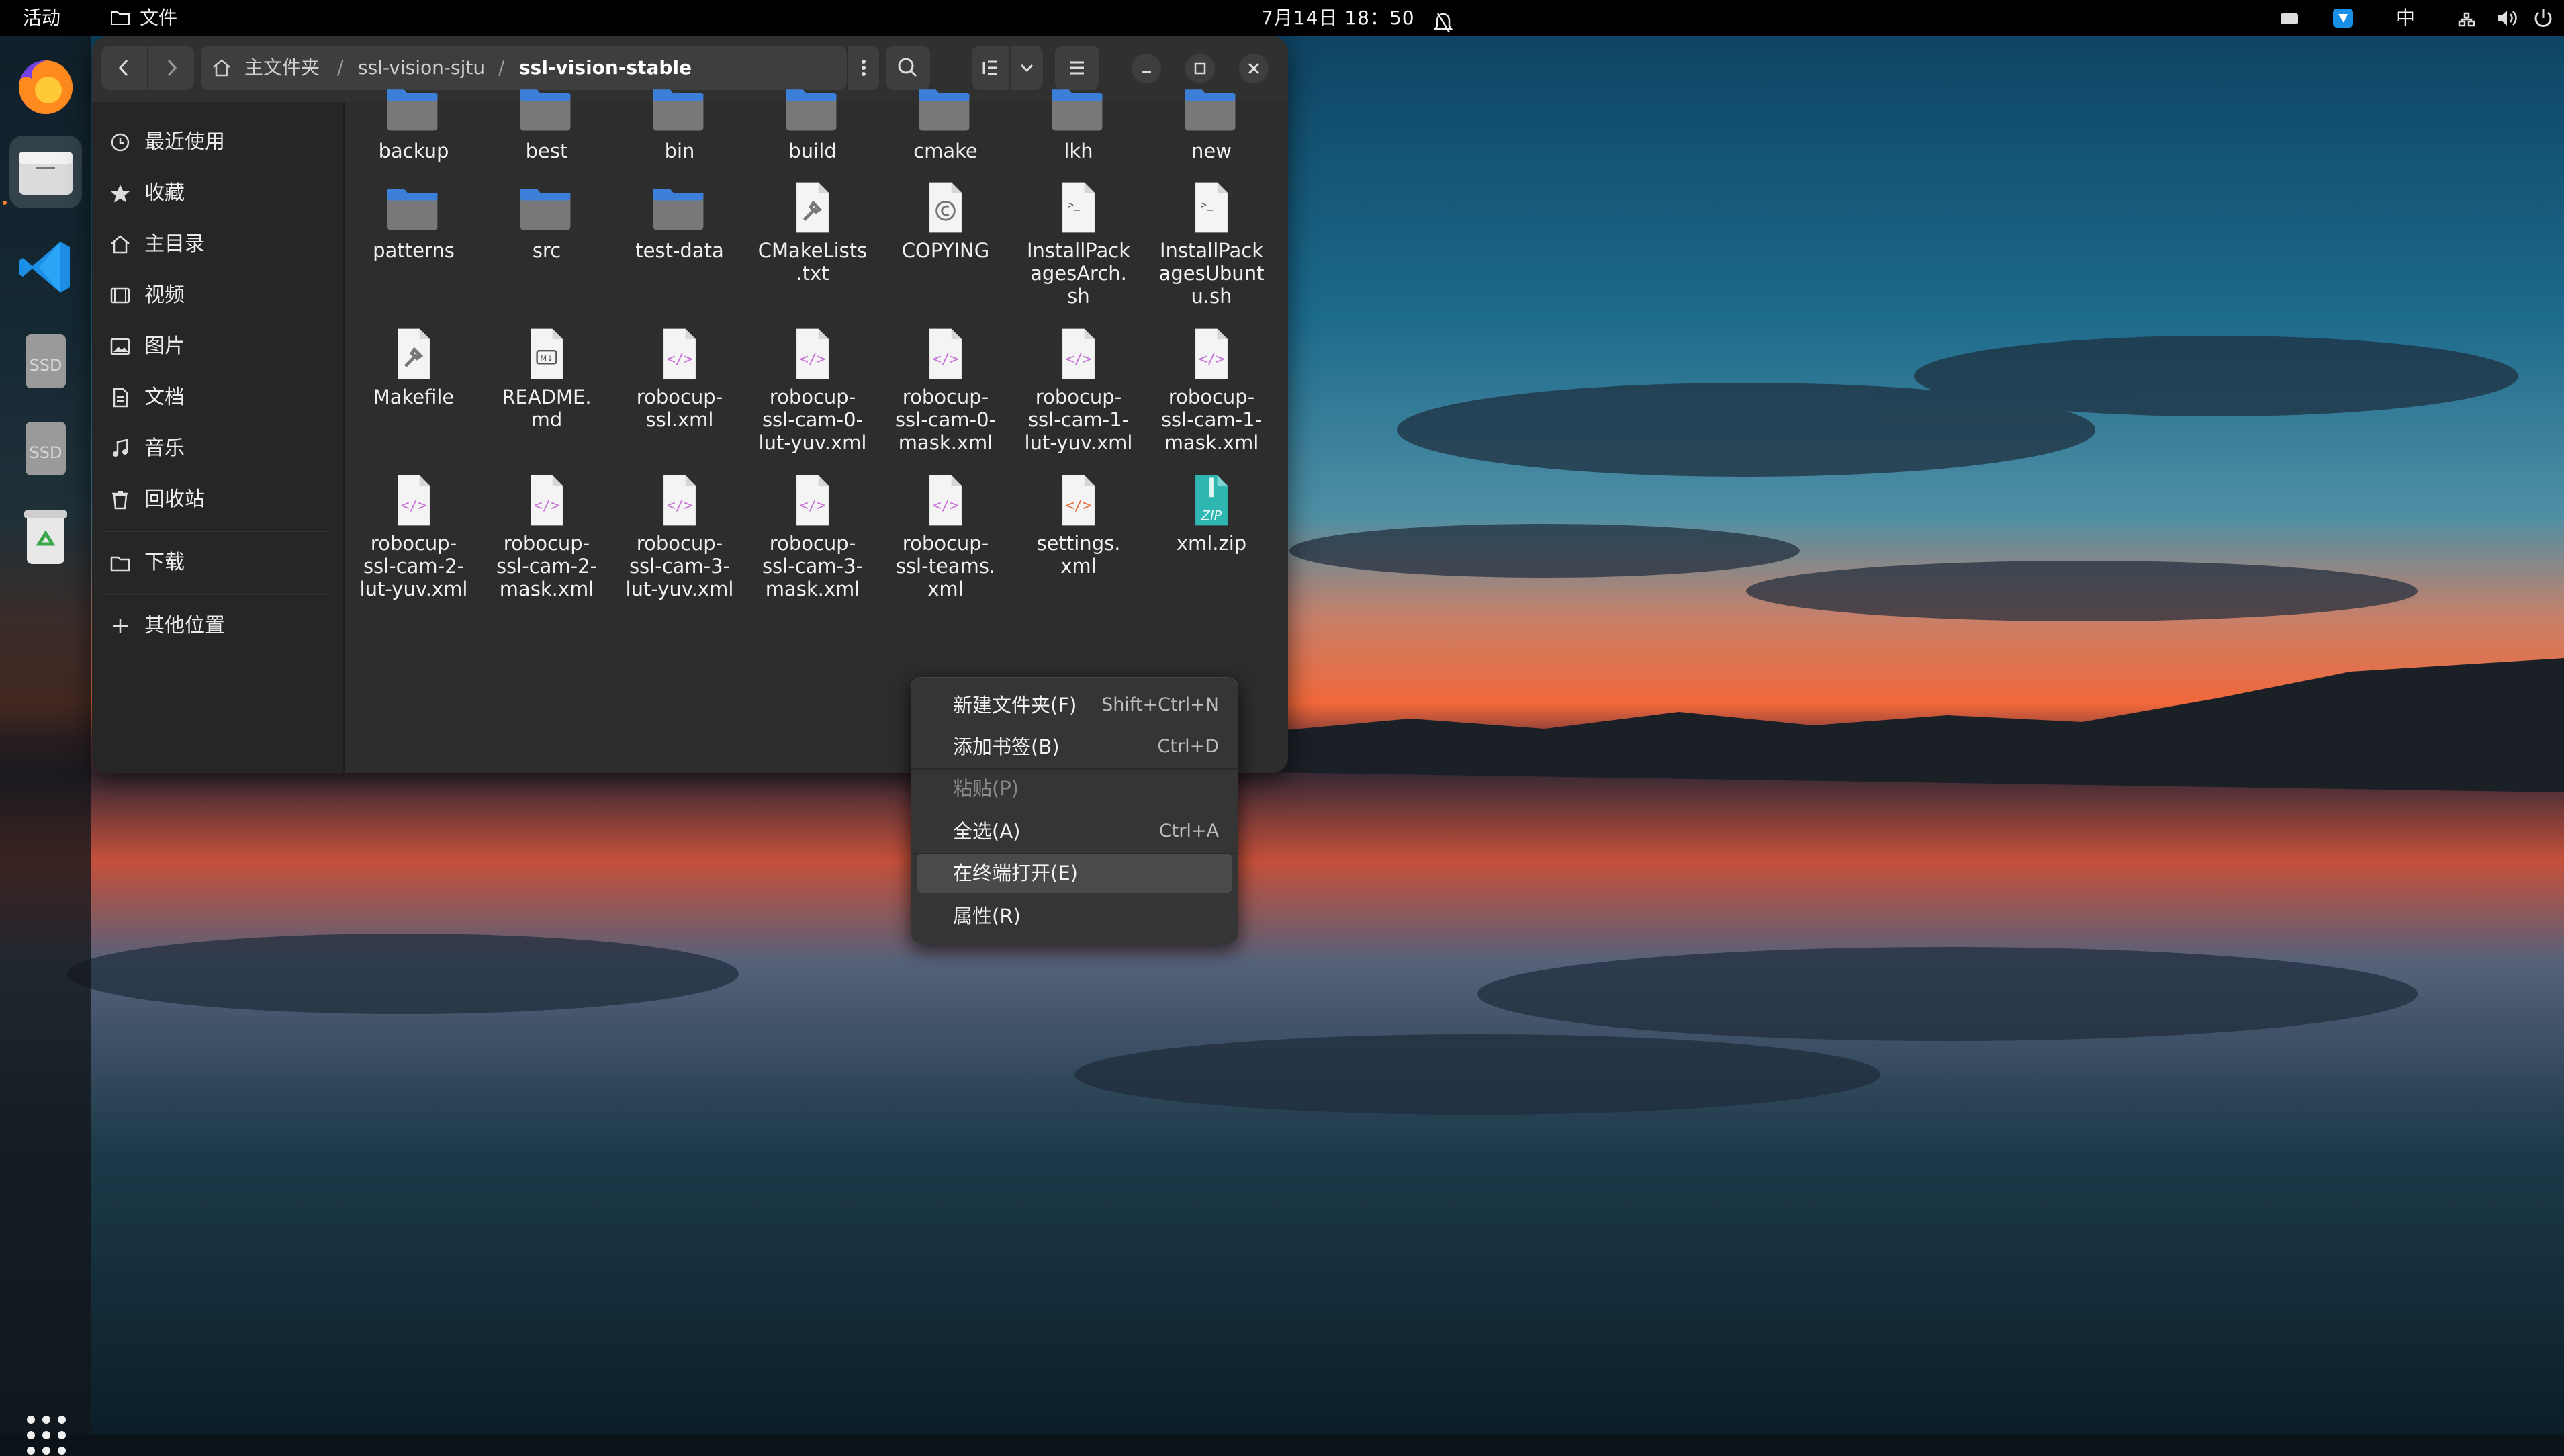 The width and height of the screenshot is (2564, 1456). I want to click on folder-icon, so click(120, 564).